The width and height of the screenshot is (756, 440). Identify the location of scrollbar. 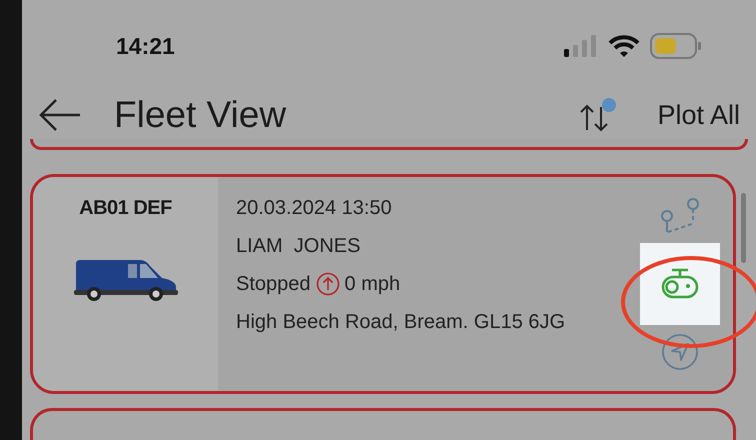
(743, 228).